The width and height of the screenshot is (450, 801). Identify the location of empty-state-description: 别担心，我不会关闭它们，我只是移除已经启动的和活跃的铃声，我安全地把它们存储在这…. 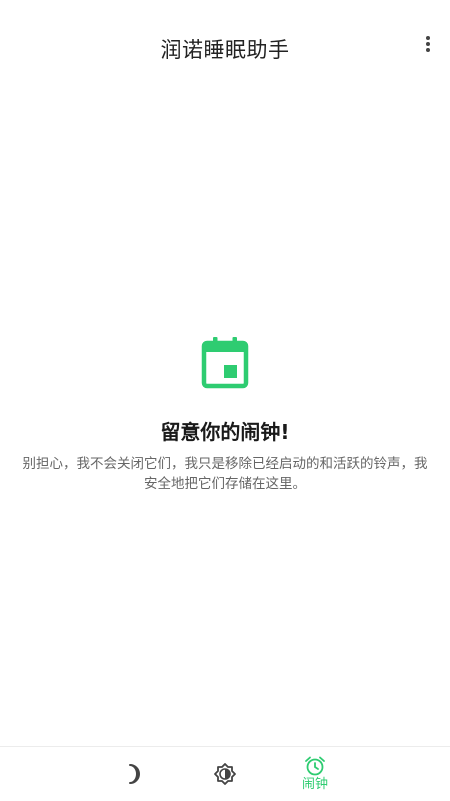
(225, 474).